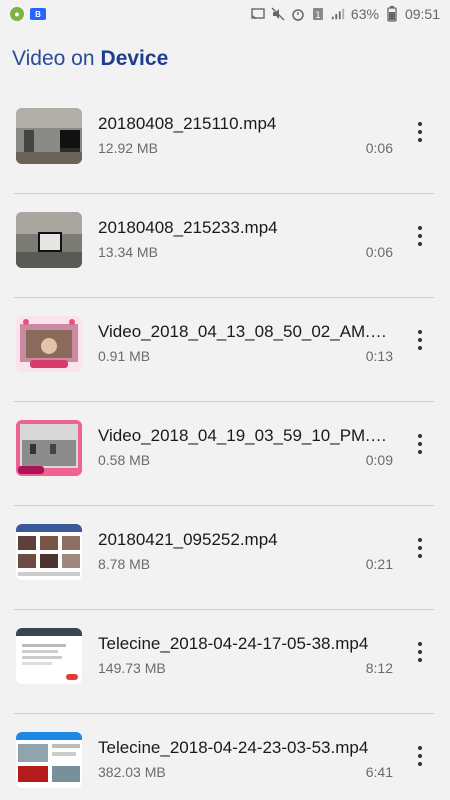  Describe the element at coordinates (225, 14) in the screenshot. I see `status-bar: ● B 1 63% 09:51` at that location.